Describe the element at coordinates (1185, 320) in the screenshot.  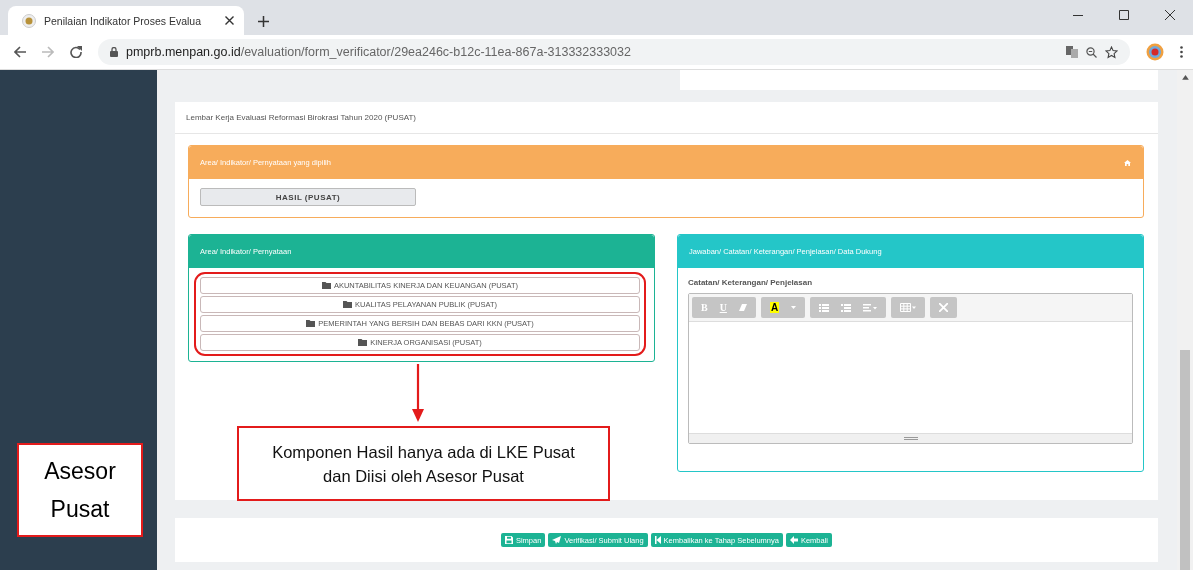
I see `scrollbar` at that location.